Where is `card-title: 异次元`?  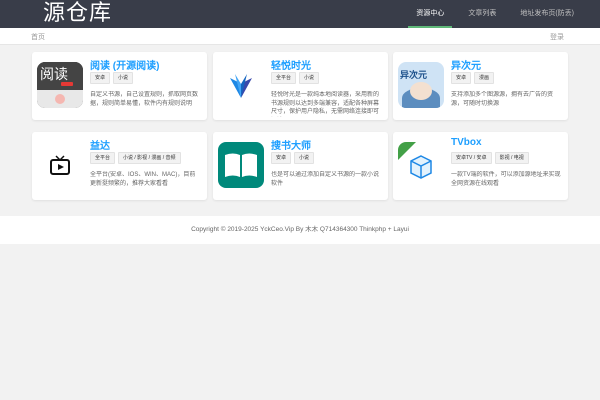
card-title: 异次元 is located at coordinates (466, 64).